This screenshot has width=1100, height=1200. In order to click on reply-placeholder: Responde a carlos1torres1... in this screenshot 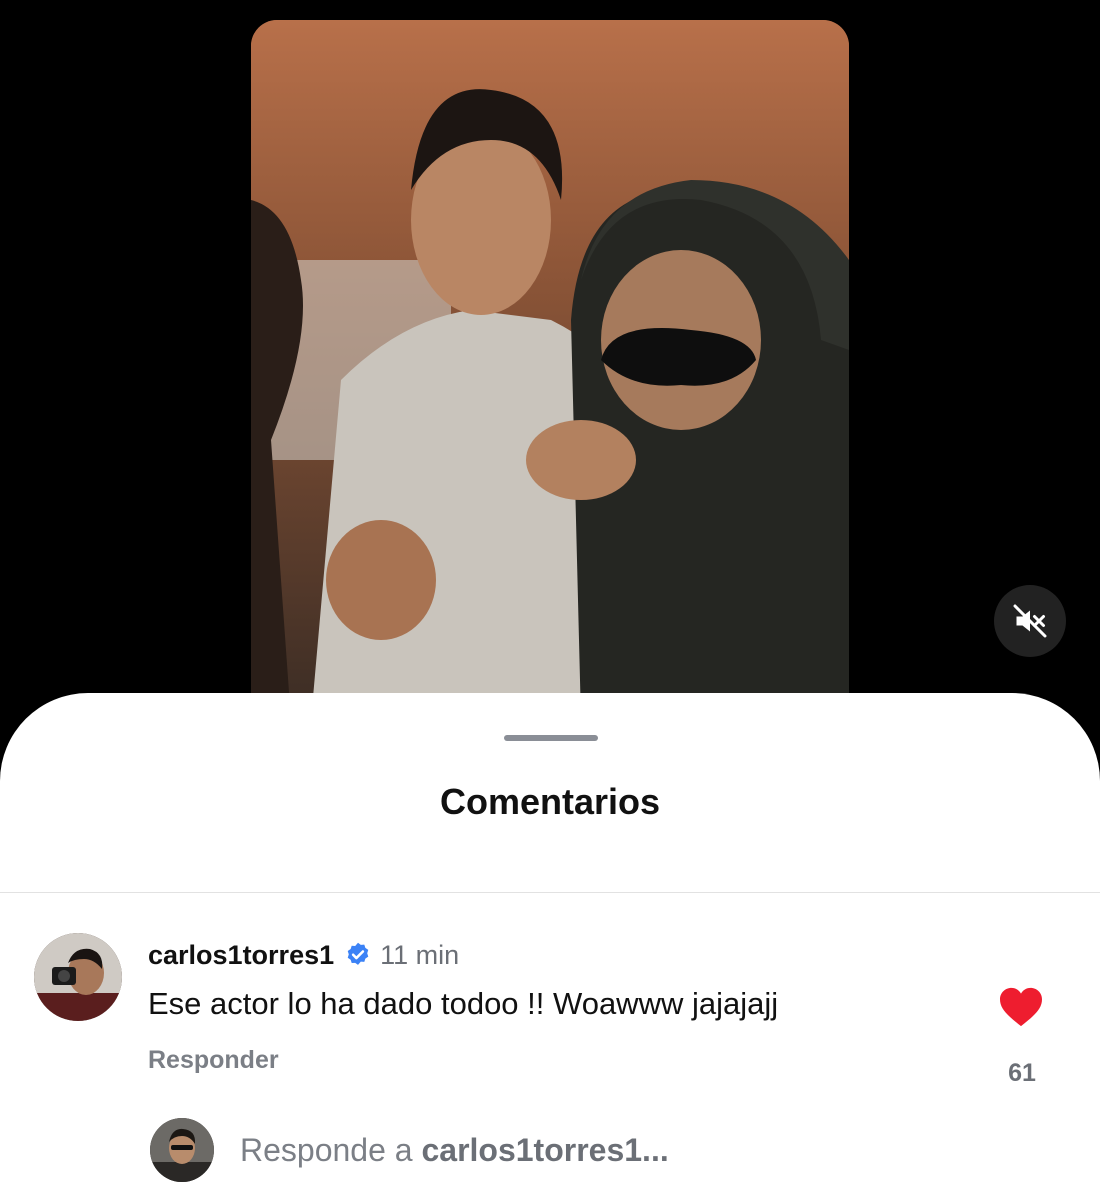, I will do `click(454, 1150)`.